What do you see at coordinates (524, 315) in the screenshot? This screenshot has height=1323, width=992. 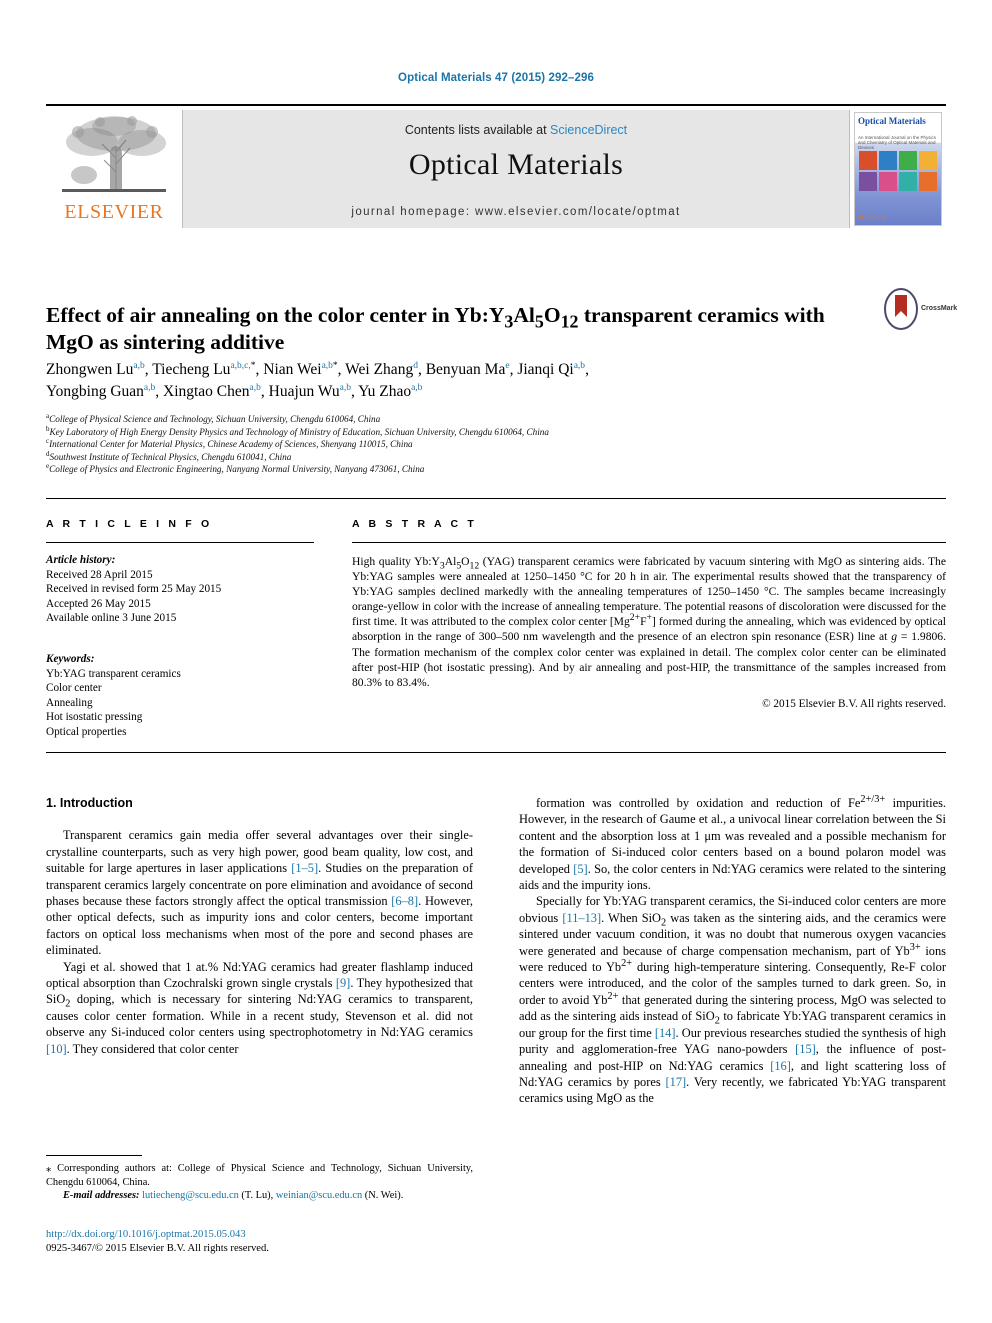 I see `title-part-2: Al` at bounding box center [524, 315].